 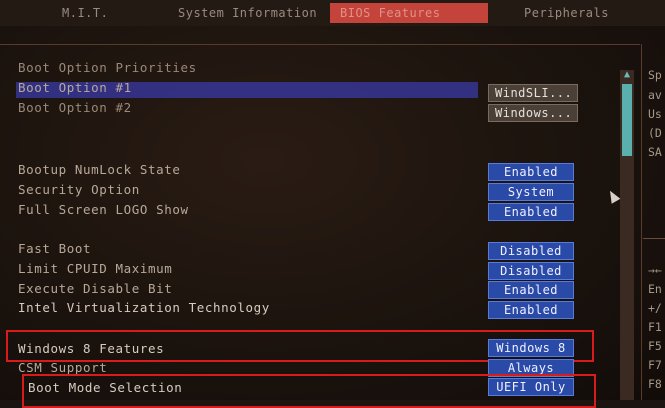 I want to click on scroll-up-icon: ▲, so click(x=627, y=75).